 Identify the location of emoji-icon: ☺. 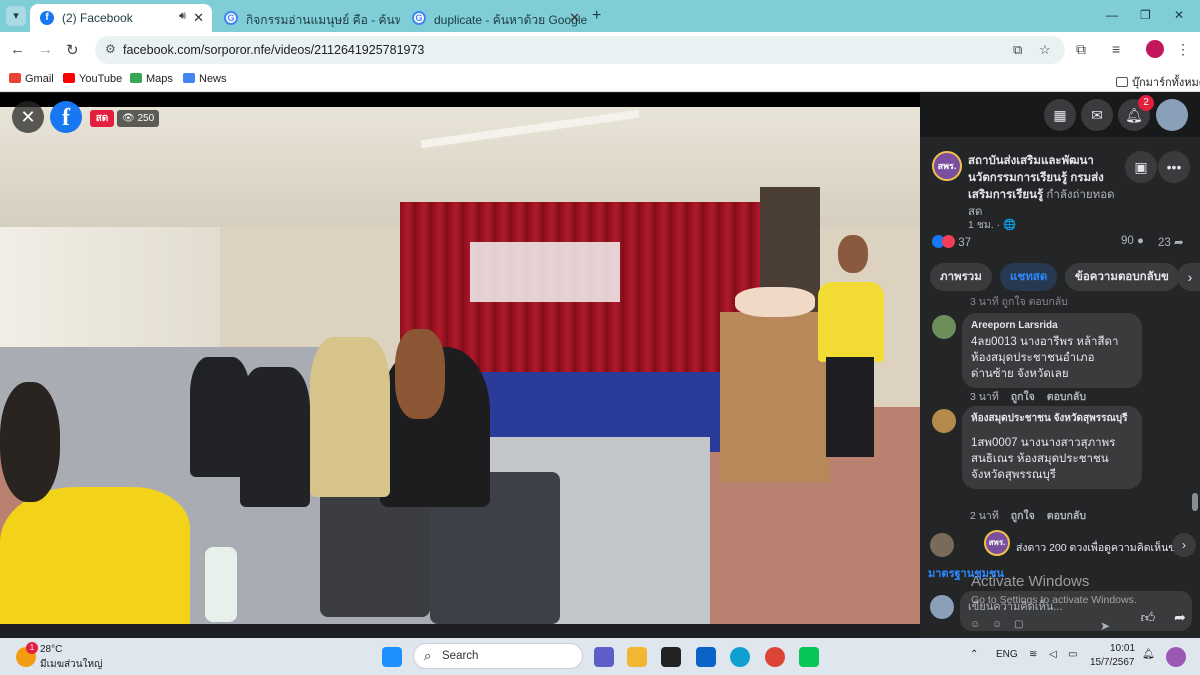
(997, 624).